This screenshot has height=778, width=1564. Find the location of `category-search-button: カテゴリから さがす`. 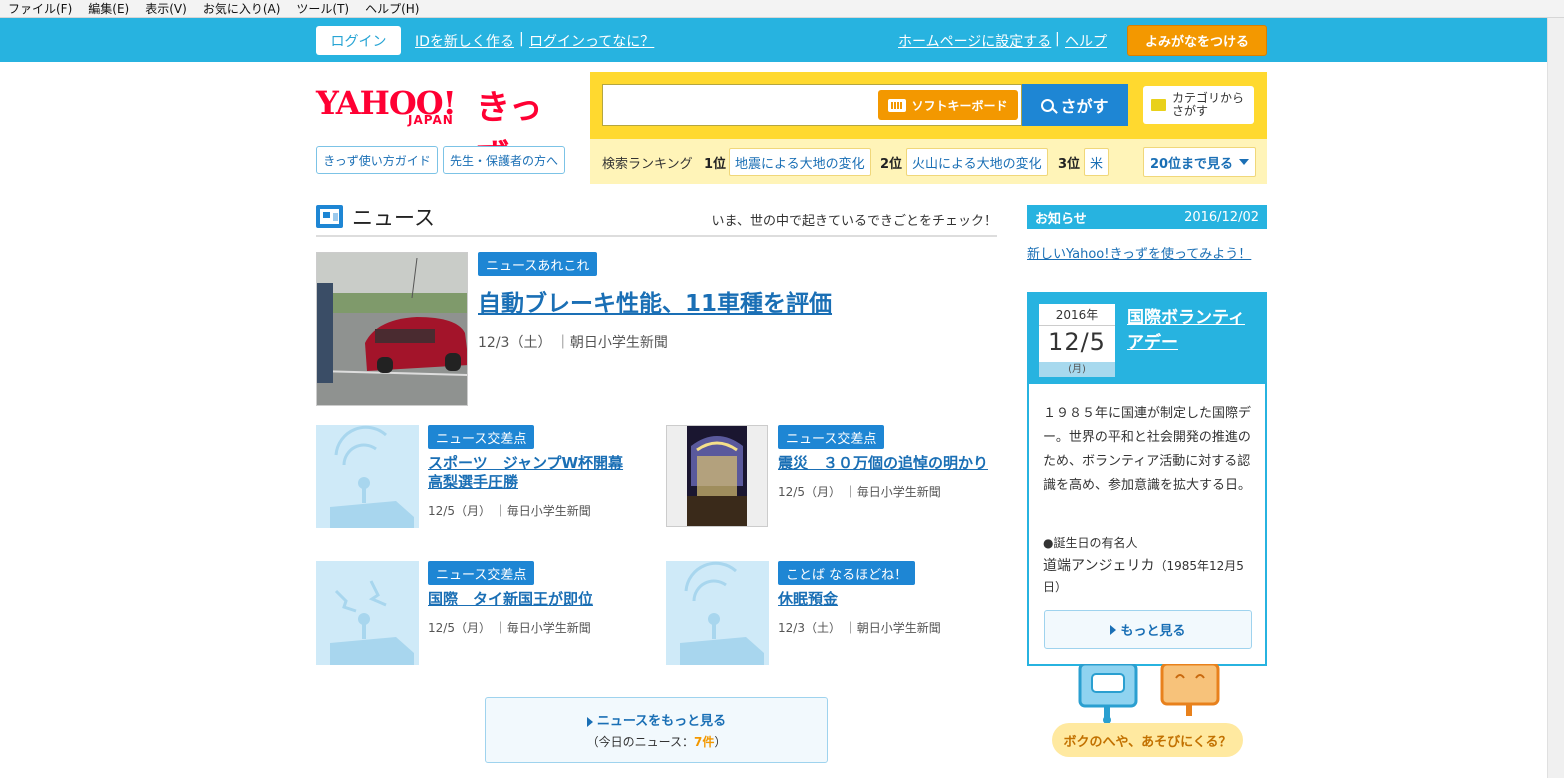

category-search-button: カテゴリから さがす is located at coordinates (1198, 105).